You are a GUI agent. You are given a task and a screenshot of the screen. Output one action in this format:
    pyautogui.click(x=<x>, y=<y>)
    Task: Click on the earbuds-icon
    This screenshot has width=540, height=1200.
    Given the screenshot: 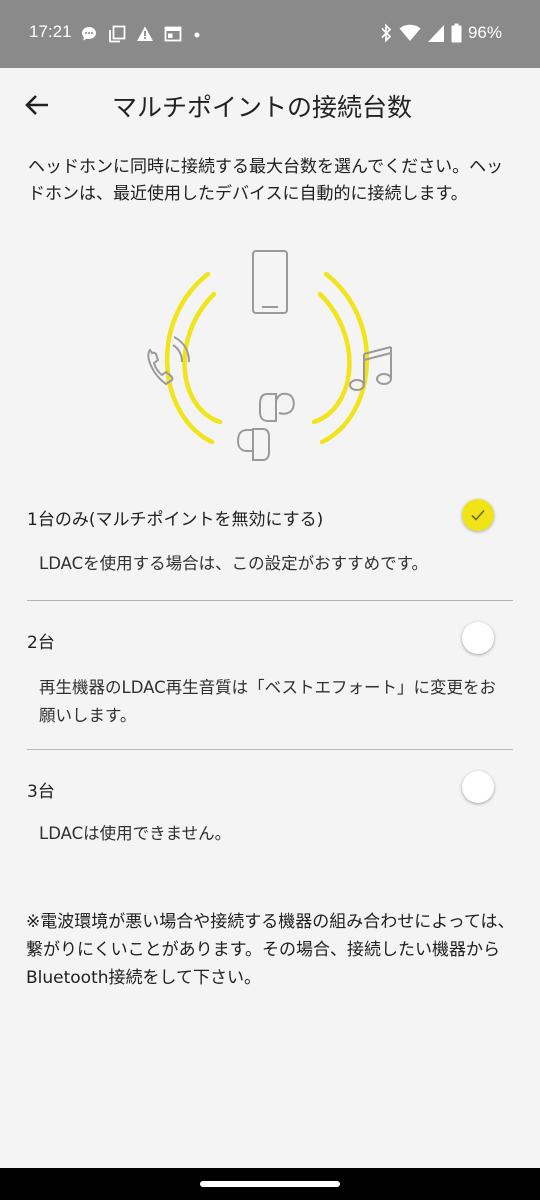 What is the action you would take?
    pyautogui.click(x=265, y=426)
    